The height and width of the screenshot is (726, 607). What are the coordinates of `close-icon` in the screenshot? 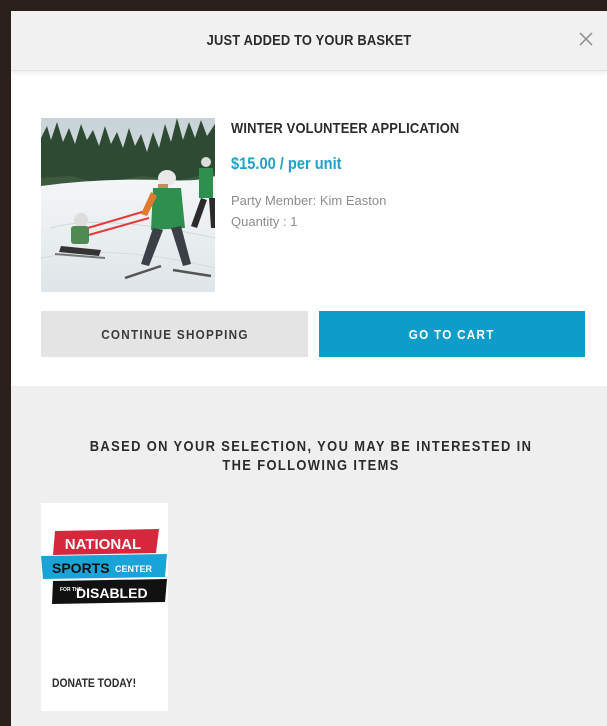 It's located at (586, 39).